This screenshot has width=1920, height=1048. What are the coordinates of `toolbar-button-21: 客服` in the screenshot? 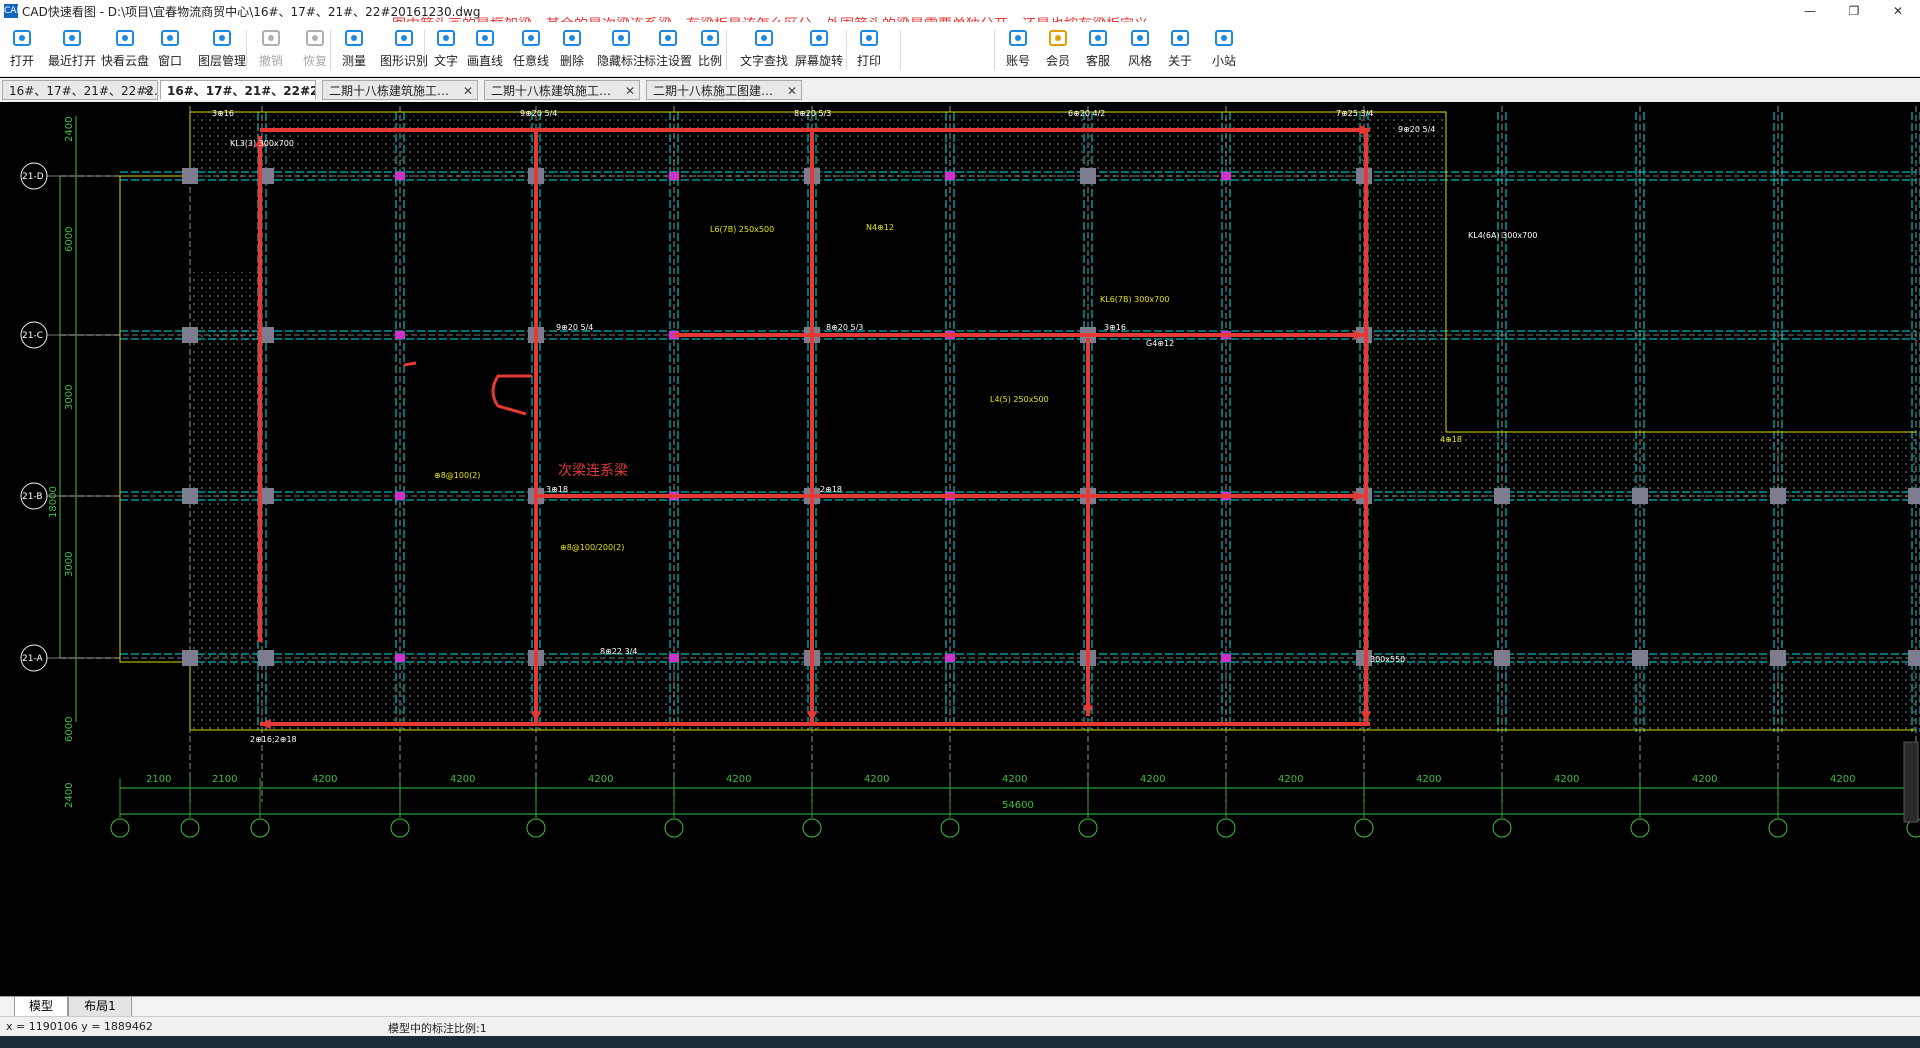 It's located at (1098, 49).